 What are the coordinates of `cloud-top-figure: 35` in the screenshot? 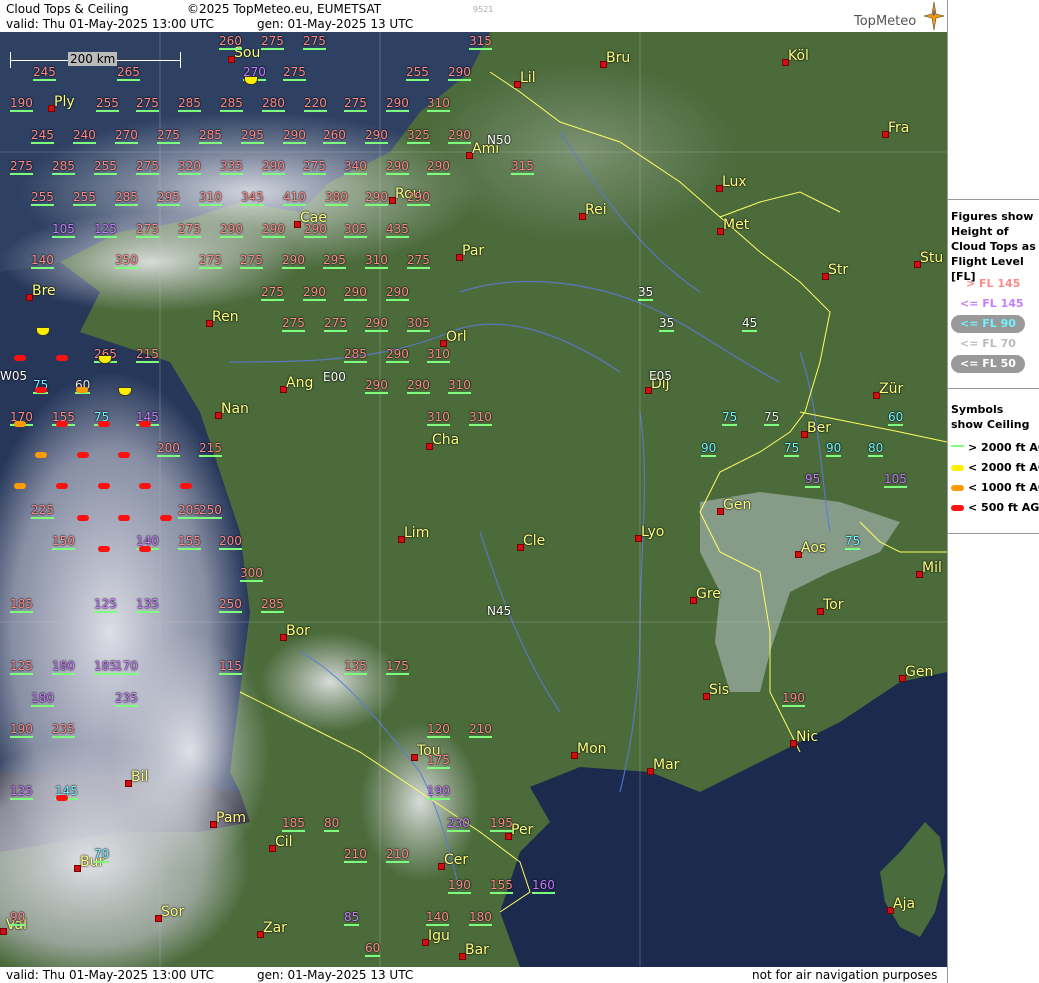 It's located at (646, 293).